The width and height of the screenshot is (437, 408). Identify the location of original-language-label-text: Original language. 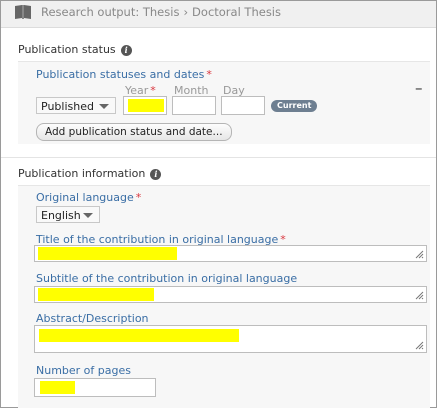
(85, 197).